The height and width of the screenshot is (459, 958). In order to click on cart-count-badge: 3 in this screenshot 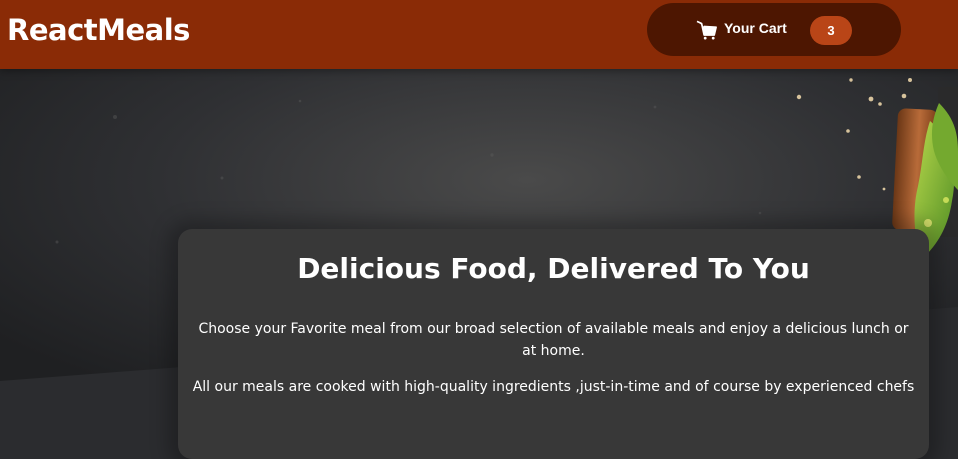, I will do `click(831, 30)`.